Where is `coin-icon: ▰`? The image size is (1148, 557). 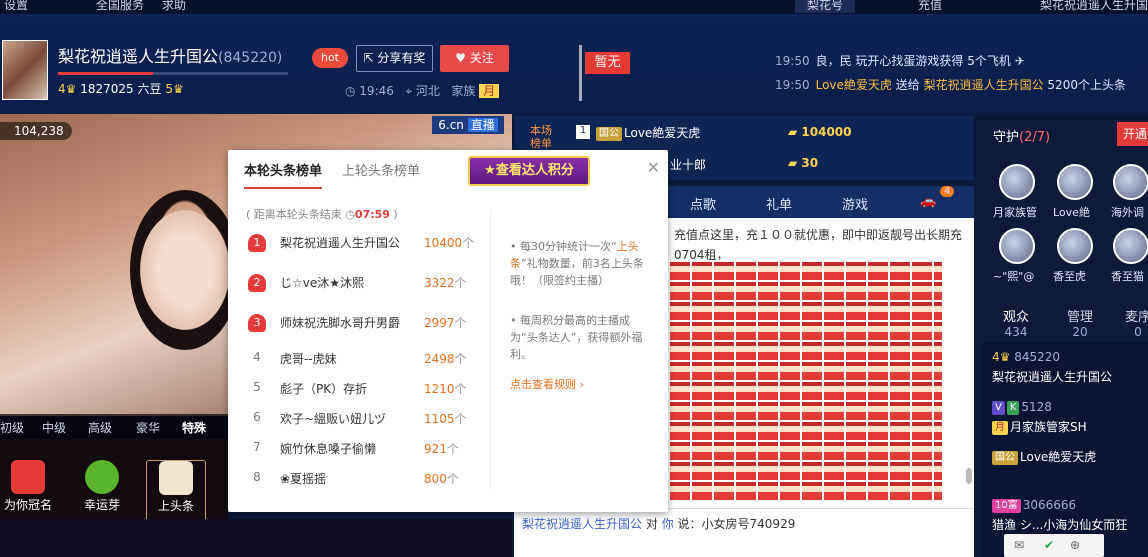
coin-icon: ▰ is located at coordinates (795, 132).